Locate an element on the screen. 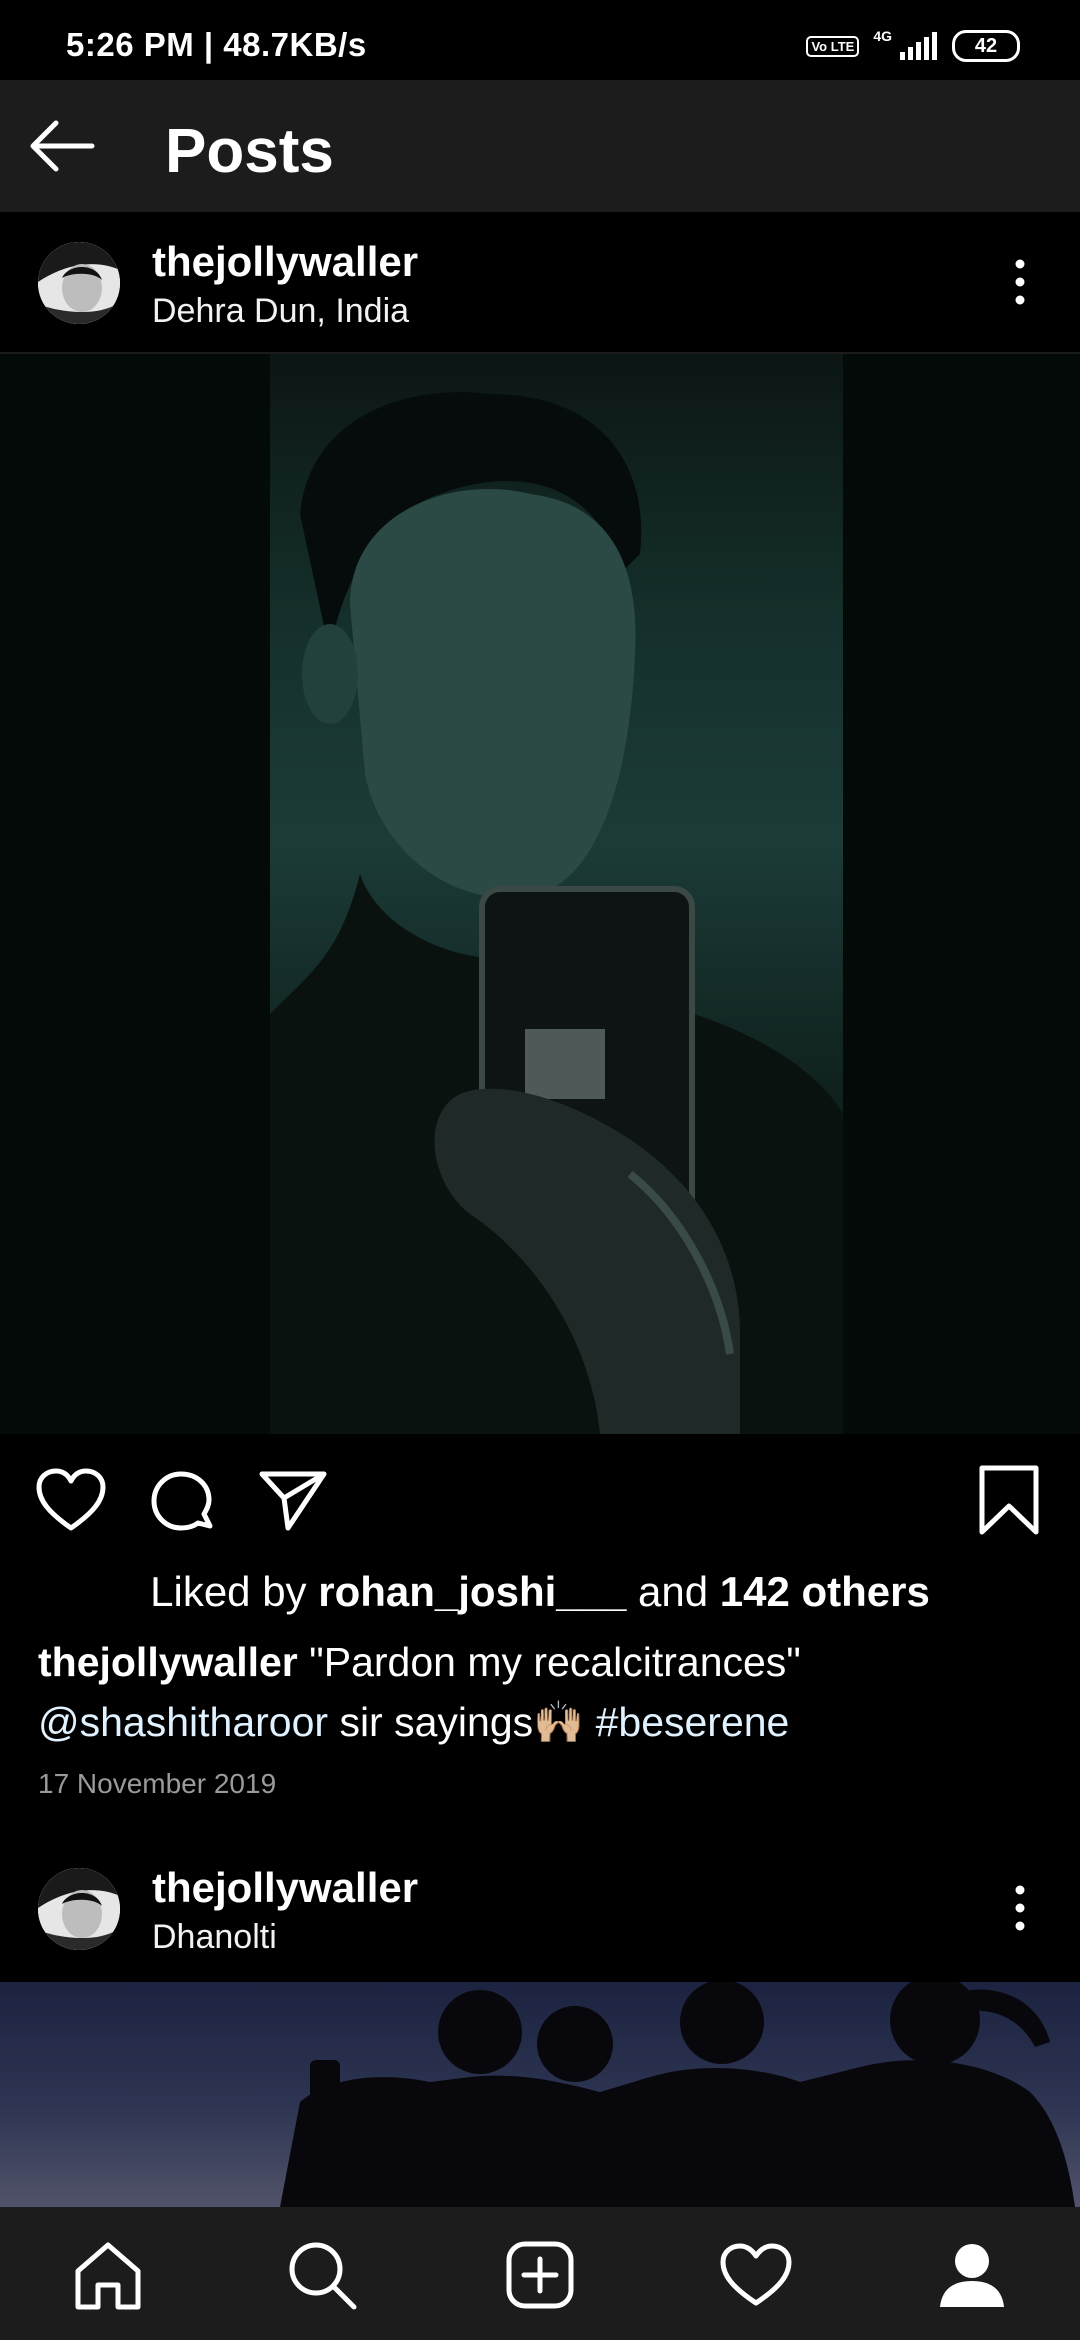 The image size is (1080, 2340). likes-summary: Liked by rohan_joshi___ and 142 others is located at coordinates (540, 1592).